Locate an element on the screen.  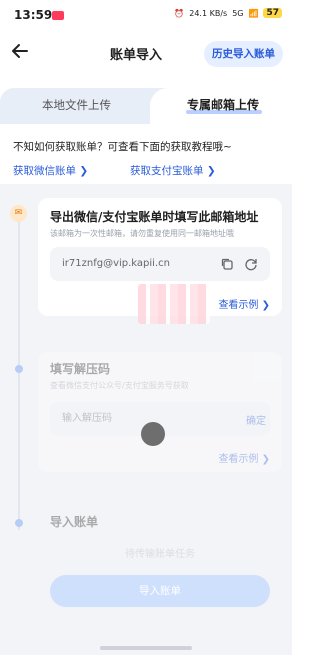
copy-icon is located at coordinates (227, 264).